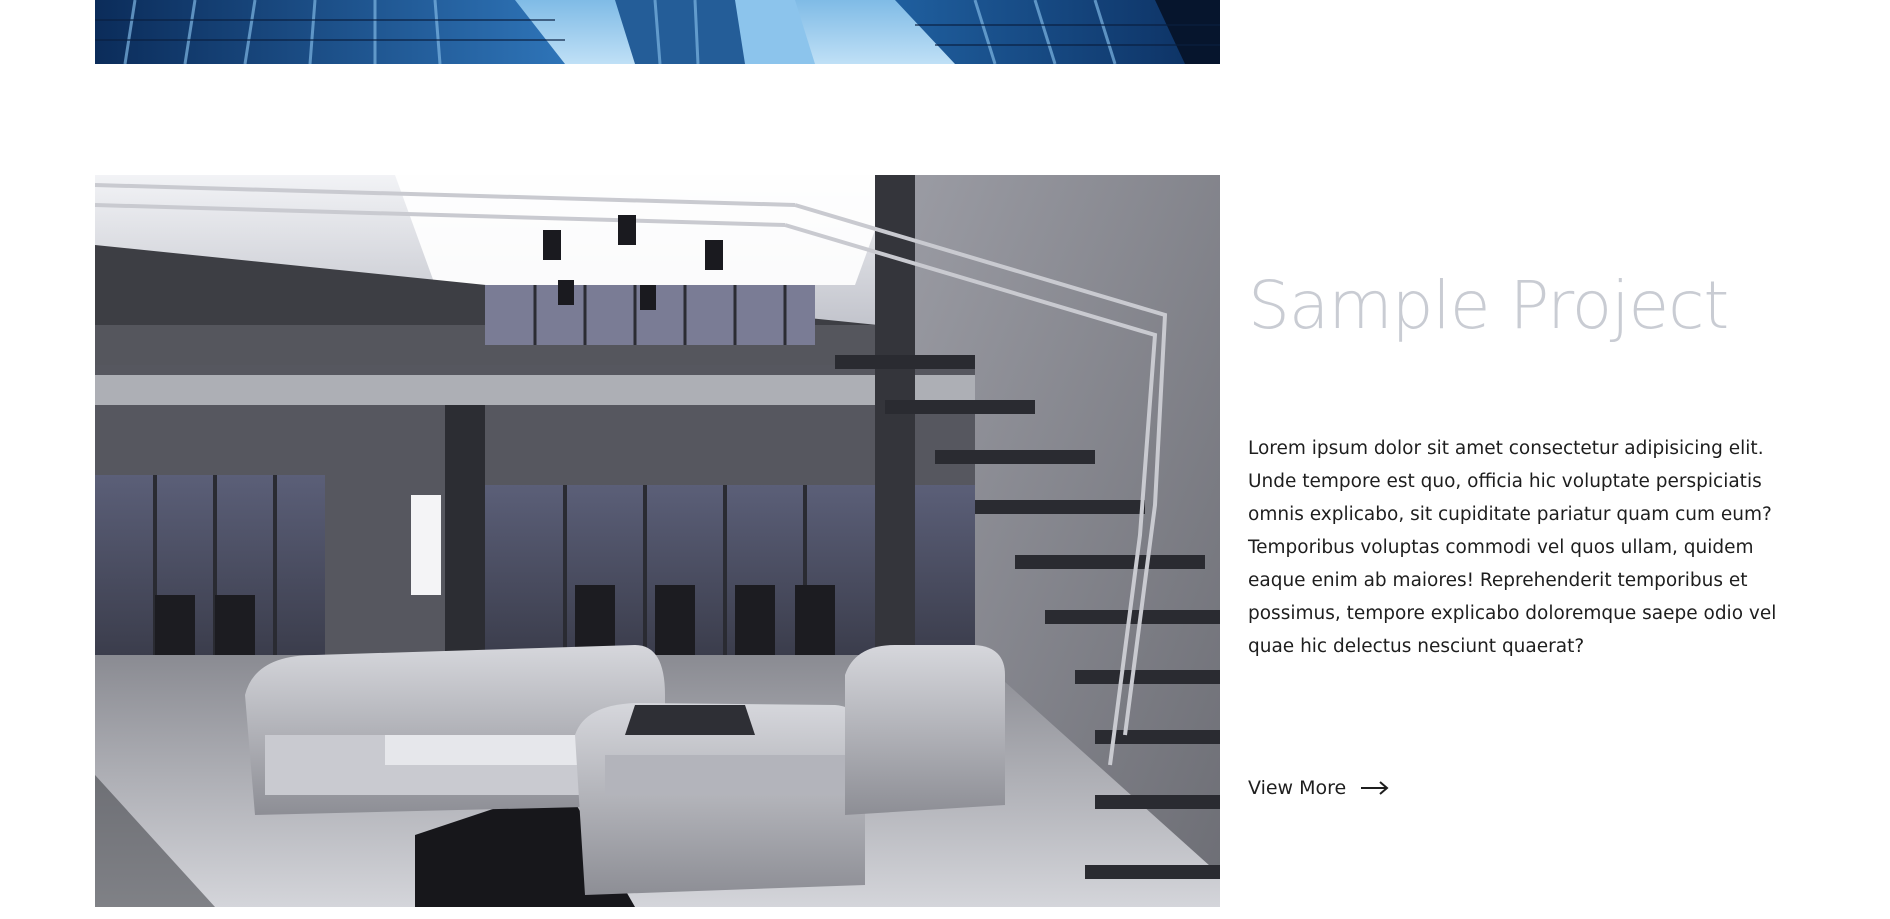 The width and height of the screenshot is (1890, 919). Describe the element at coordinates (1488, 305) in the screenshot. I see `project-title: Sample Project` at that location.